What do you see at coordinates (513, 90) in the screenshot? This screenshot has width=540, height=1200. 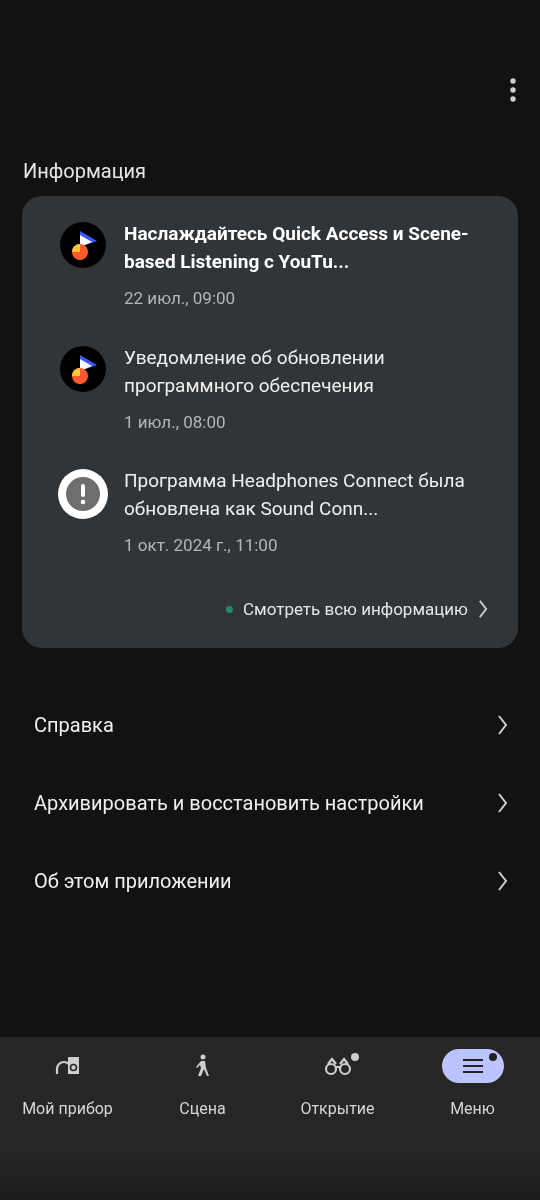 I see `more-options-icon` at bounding box center [513, 90].